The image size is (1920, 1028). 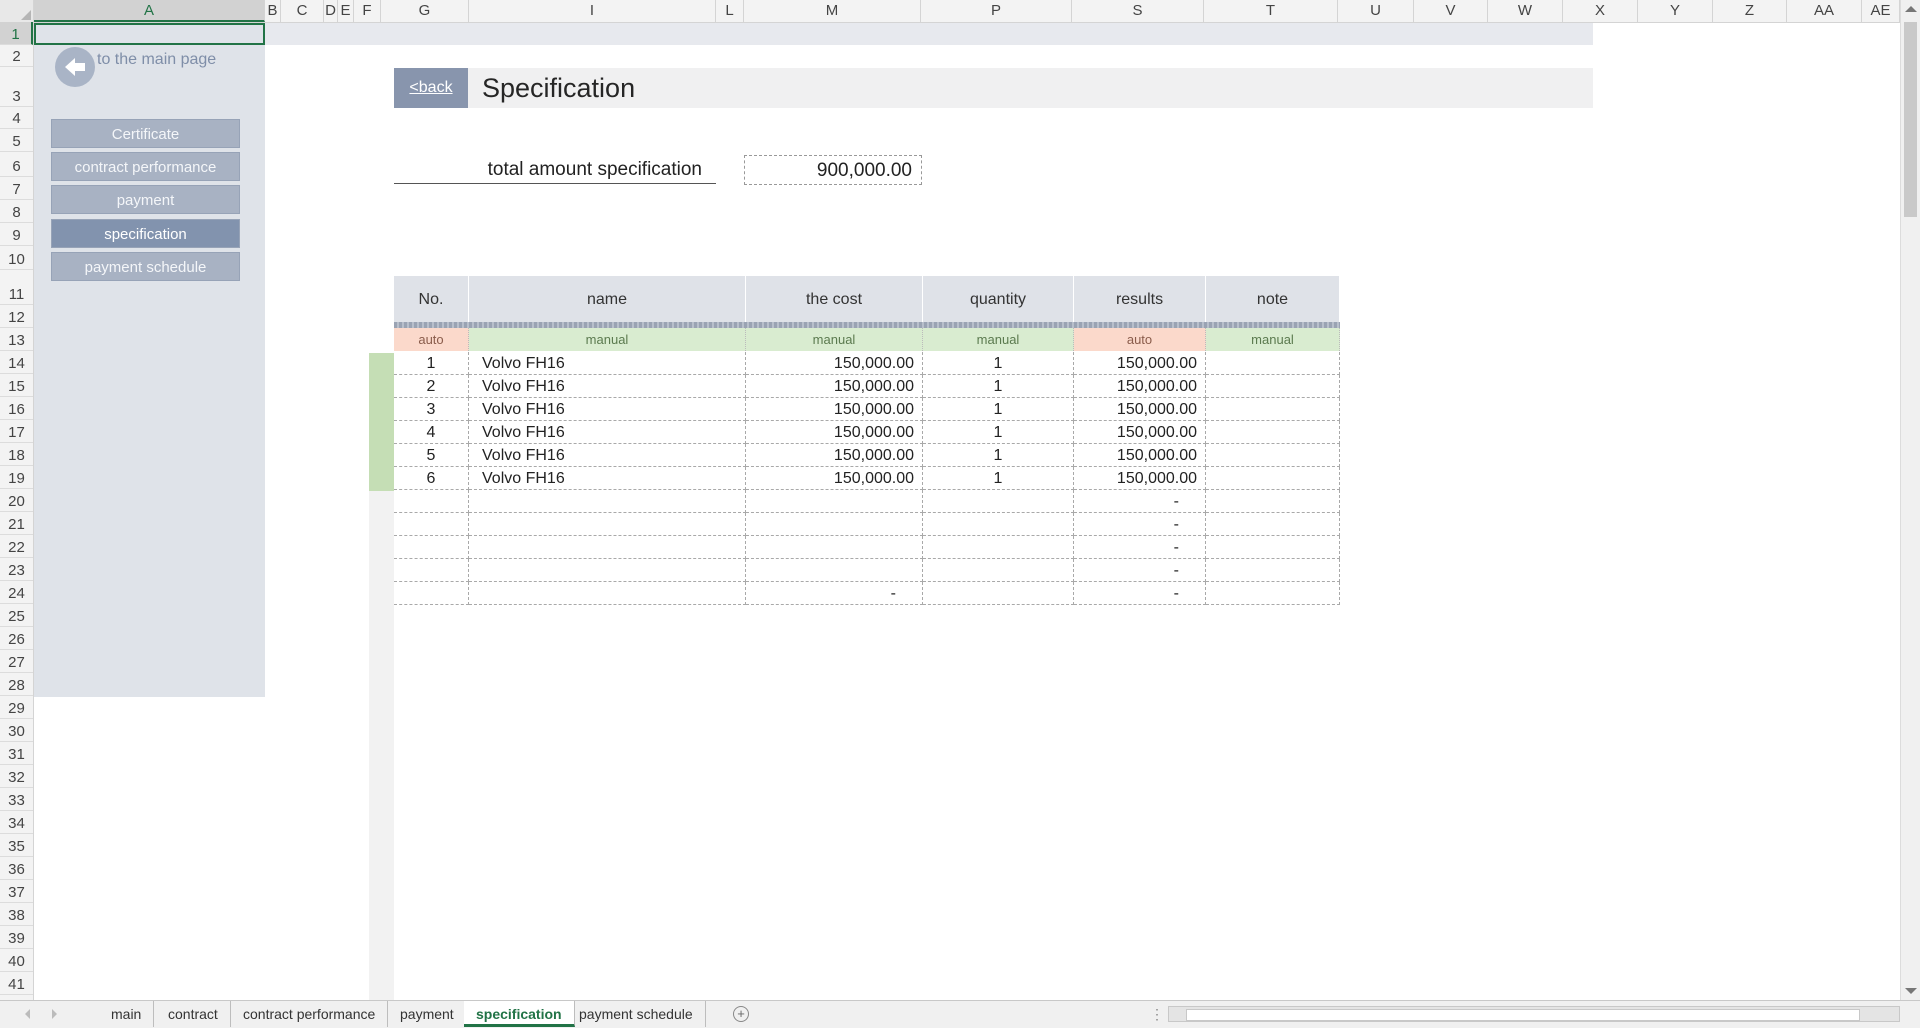 What do you see at coordinates (310, 1014) in the screenshot?
I see `sheet-tab-contract-performance: contract performance` at bounding box center [310, 1014].